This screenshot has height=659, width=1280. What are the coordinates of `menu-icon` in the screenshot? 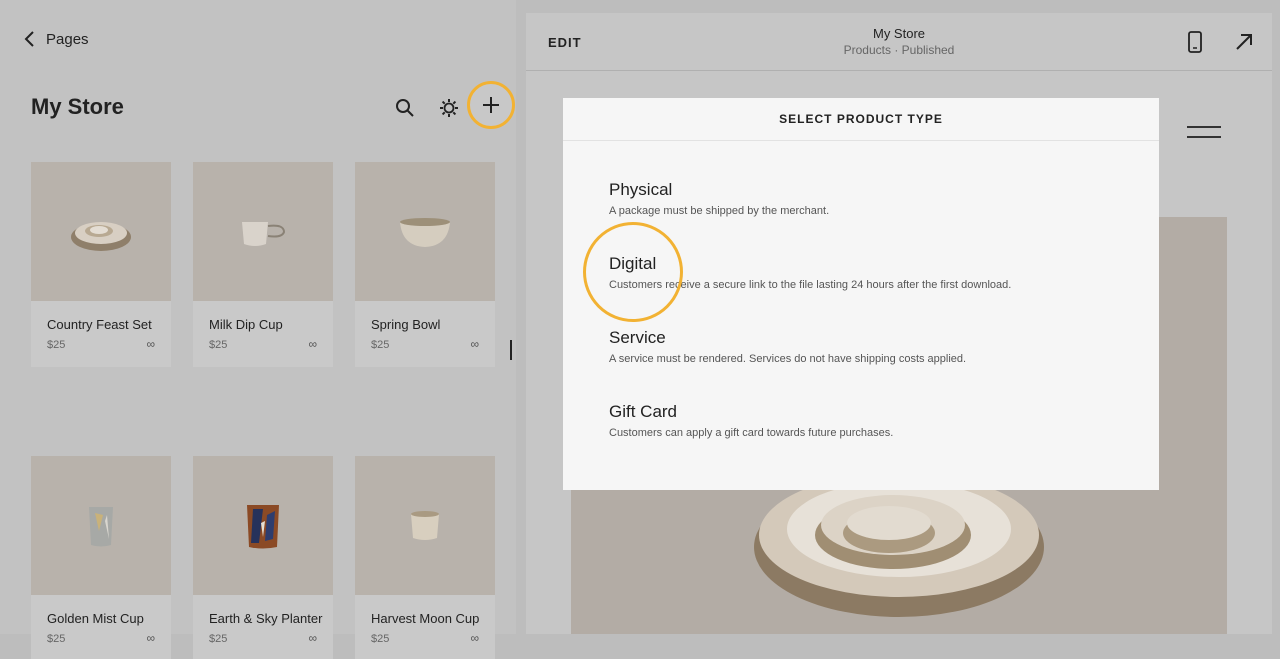 It's located at (1204, 133).